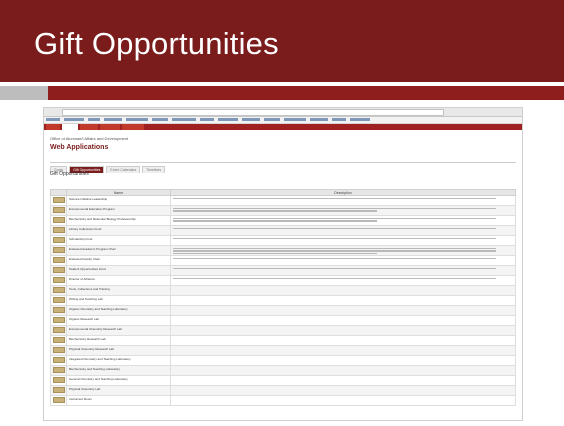  Describe the element at coordinates (123, 169) in the screenshot. I see `tab-item: Event Calendars` at that location.